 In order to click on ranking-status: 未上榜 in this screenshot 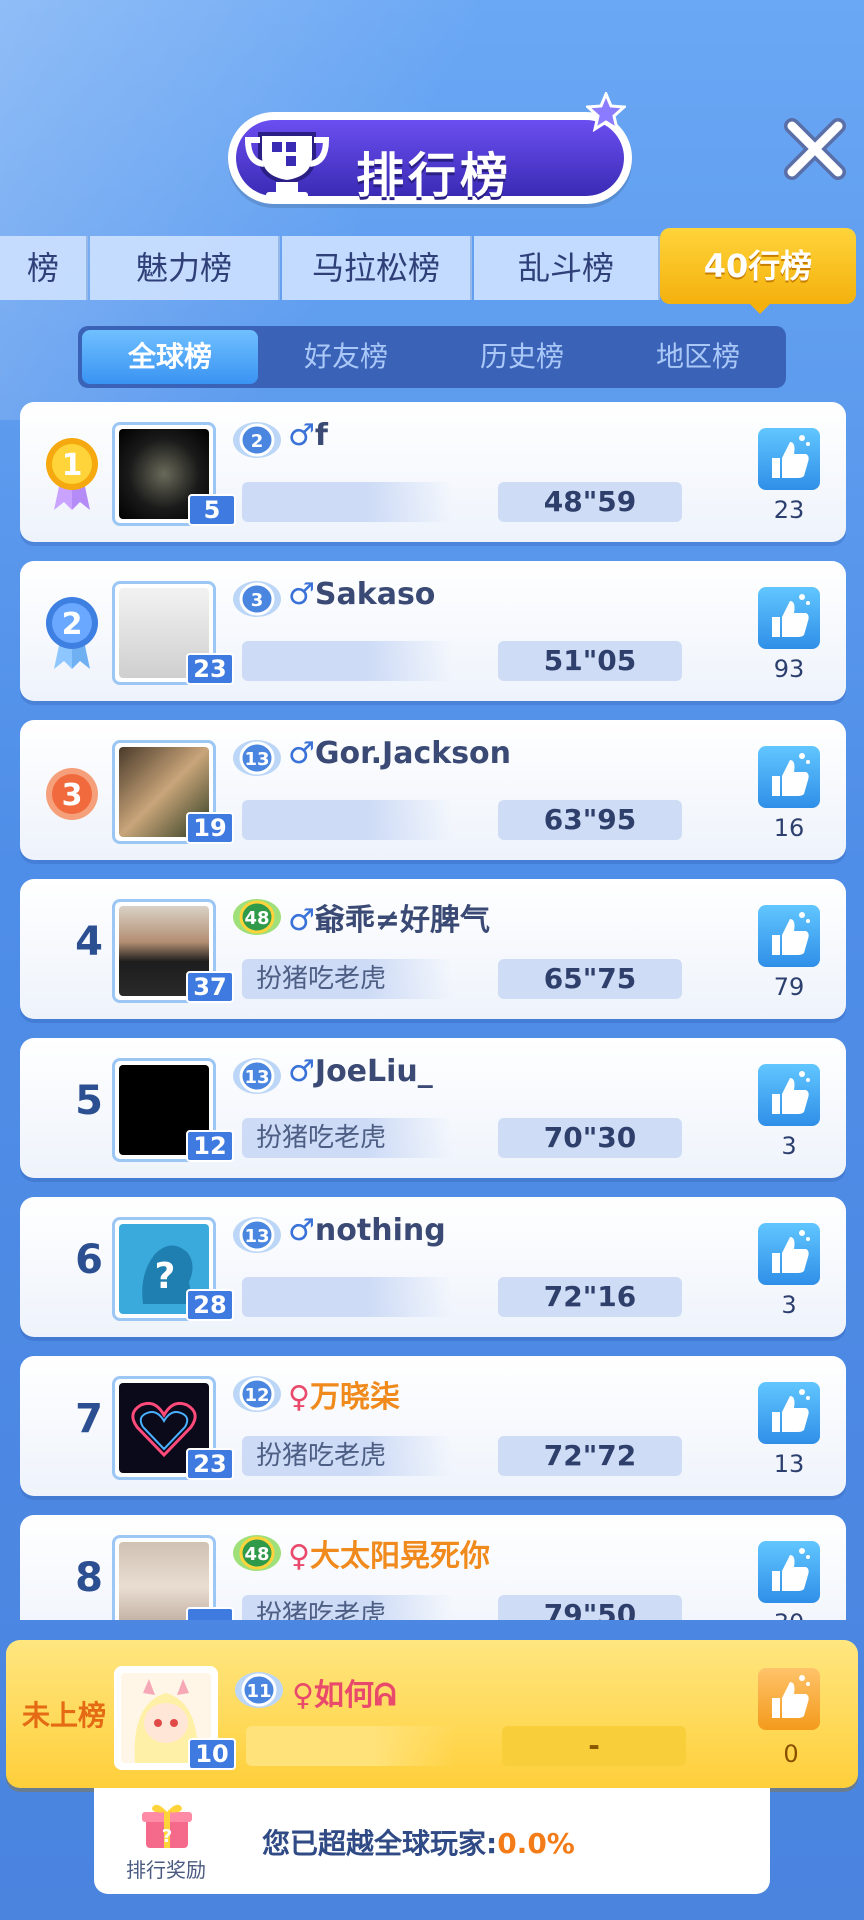, I will do `click(64, 1715)`.